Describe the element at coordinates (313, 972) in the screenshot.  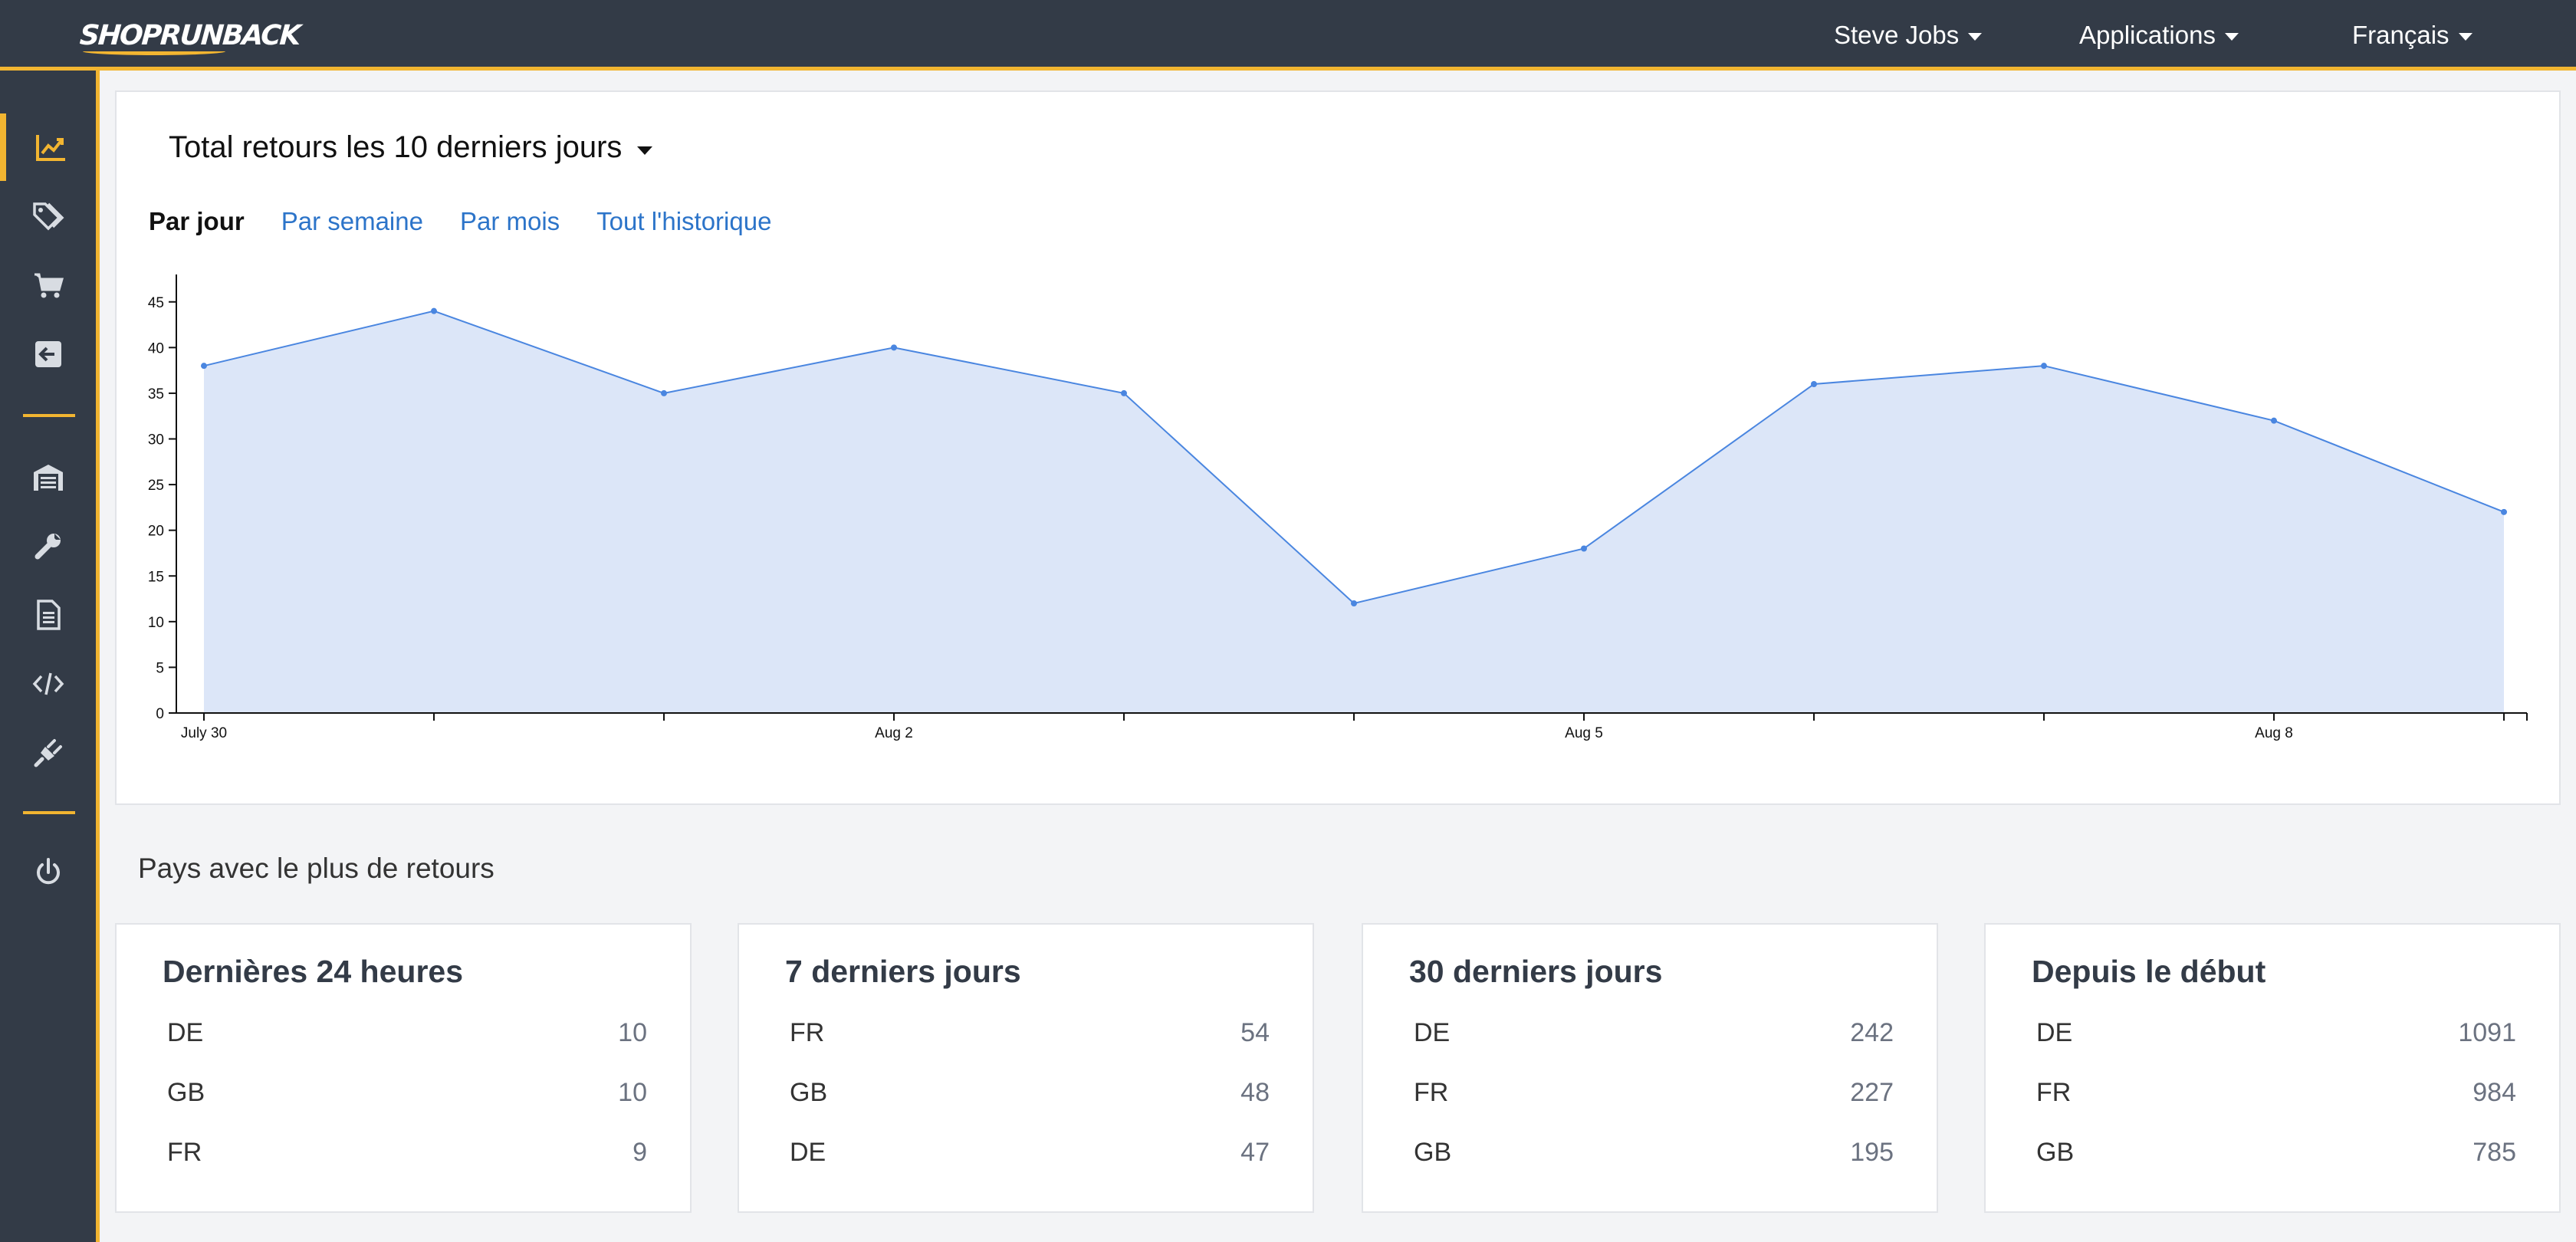
I see `card-title: Dernières 24 heures` at that location.